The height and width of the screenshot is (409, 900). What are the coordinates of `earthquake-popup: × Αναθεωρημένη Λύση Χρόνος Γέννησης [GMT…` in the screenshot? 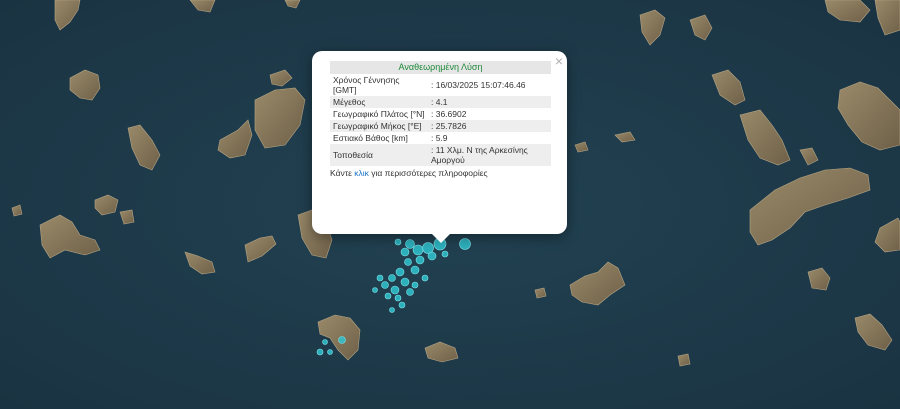 It's located at (439, 147).